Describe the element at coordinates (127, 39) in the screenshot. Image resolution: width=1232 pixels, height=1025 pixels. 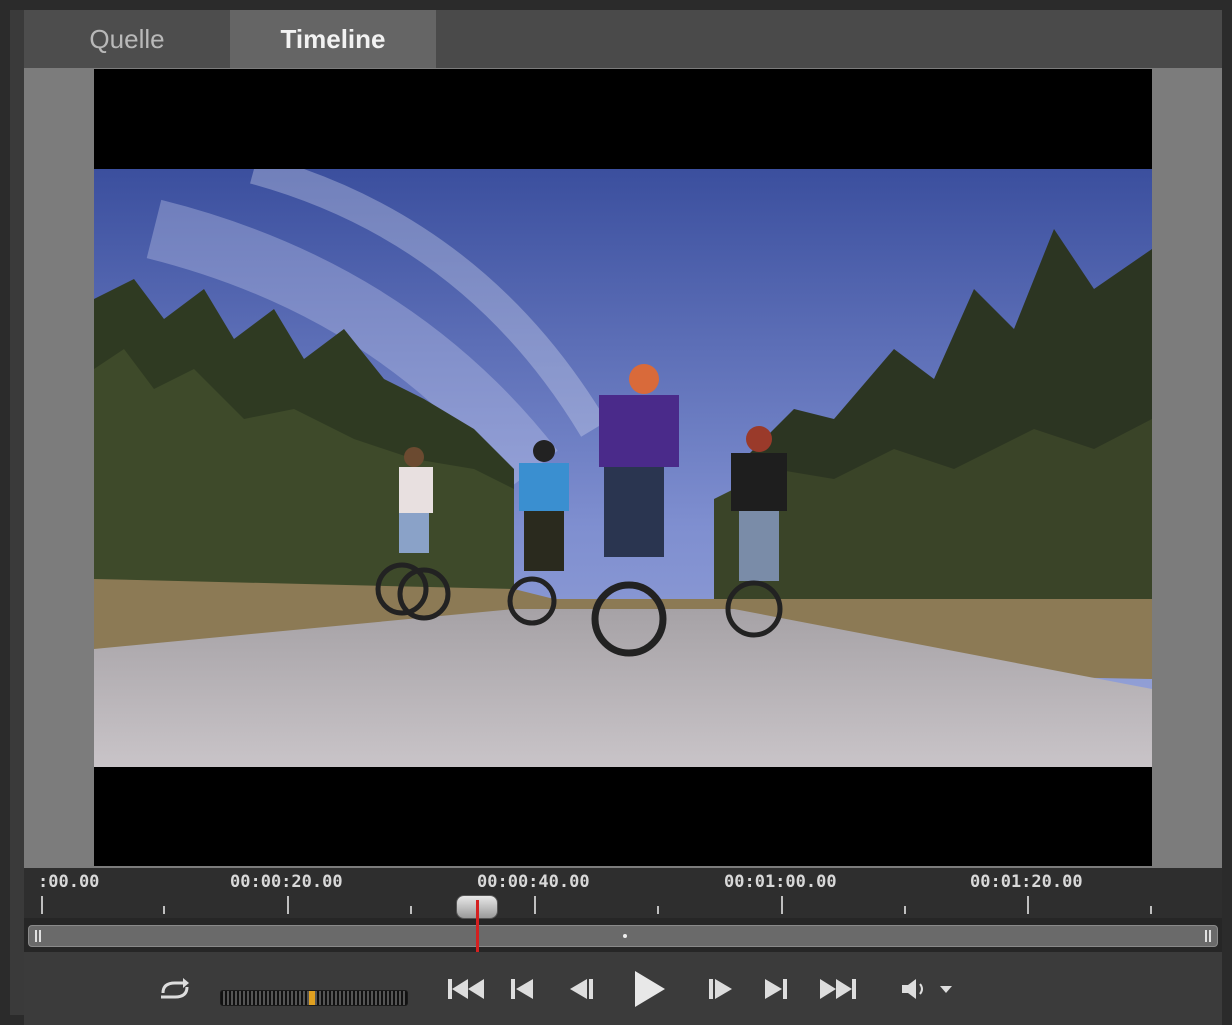
I see `tab-quelle: Quelle` at that location.